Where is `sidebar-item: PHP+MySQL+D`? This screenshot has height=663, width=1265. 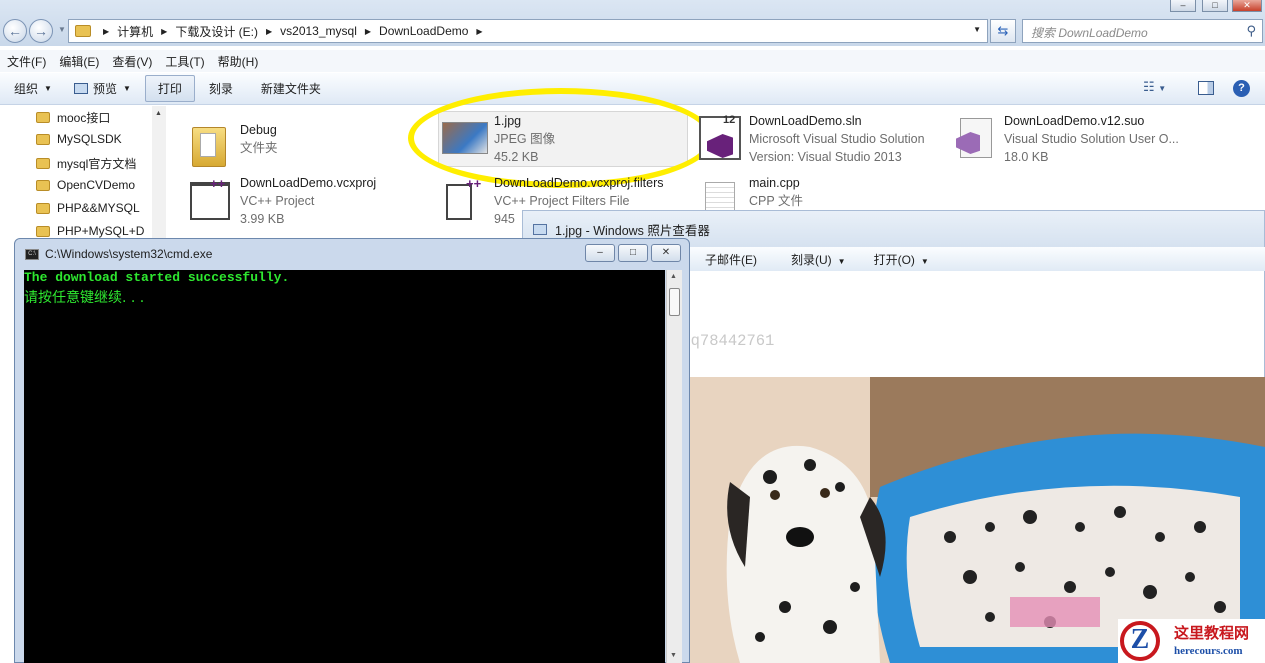 sidebar-item: PHP+MySQL+D is located at coordinates (90, 231).